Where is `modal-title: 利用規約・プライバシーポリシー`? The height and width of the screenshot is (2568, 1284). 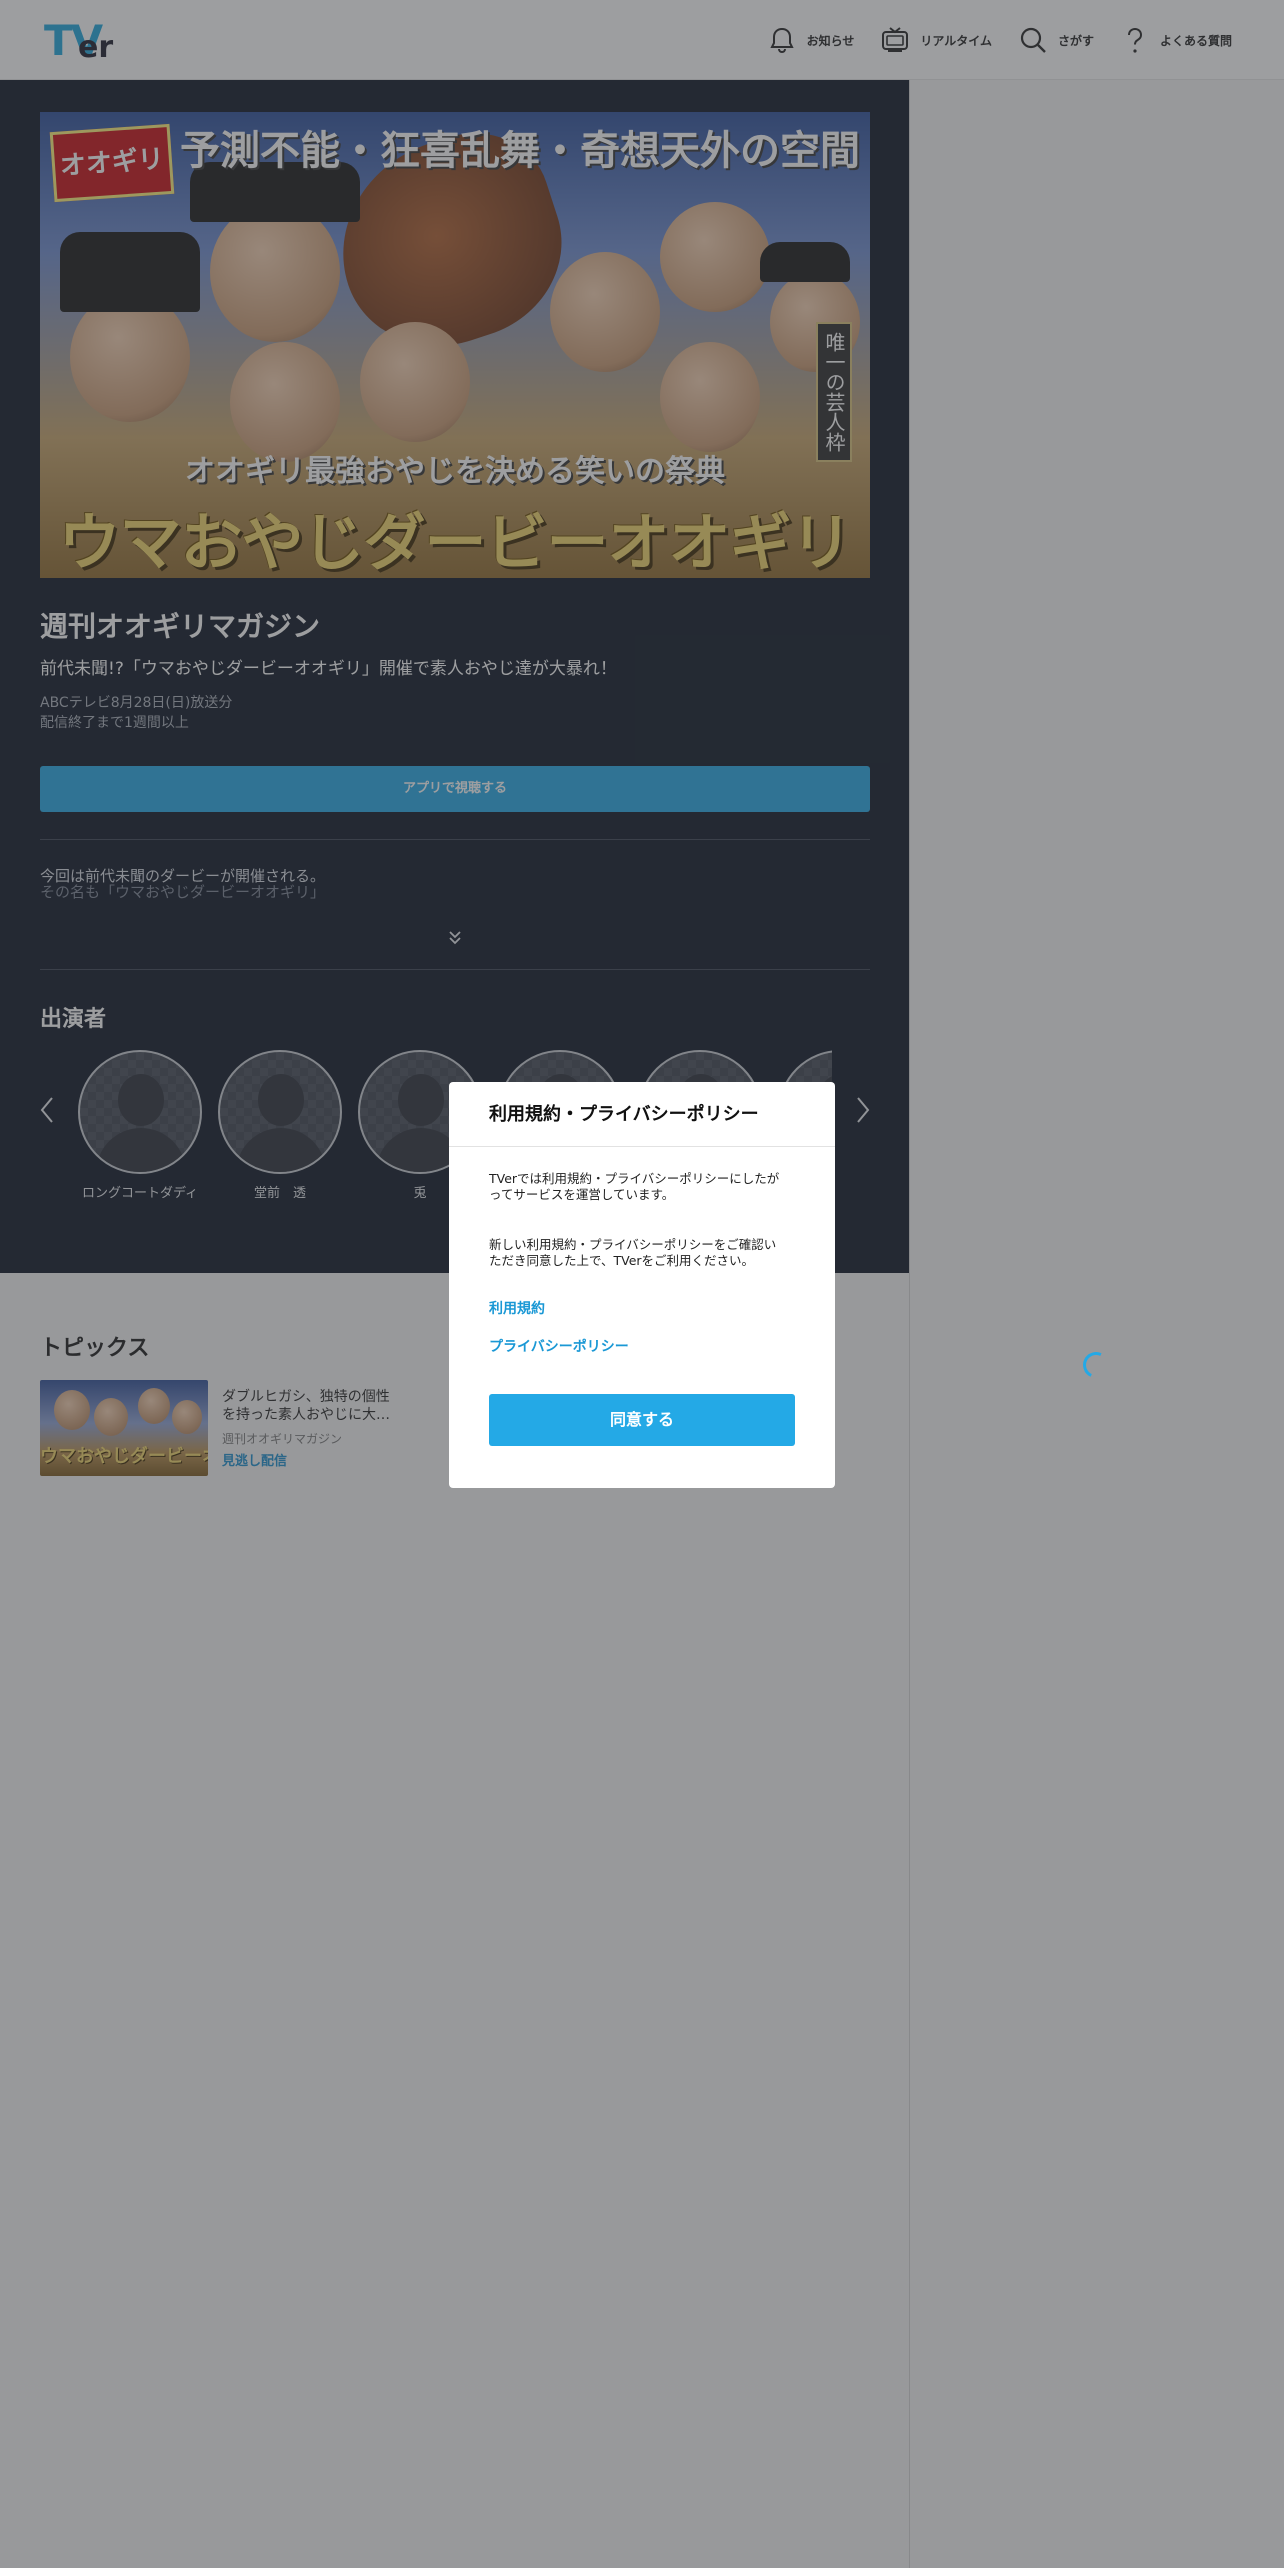
modal-title: 利用規約・プライバシーポリシー is located at coordinates (624, 1114).